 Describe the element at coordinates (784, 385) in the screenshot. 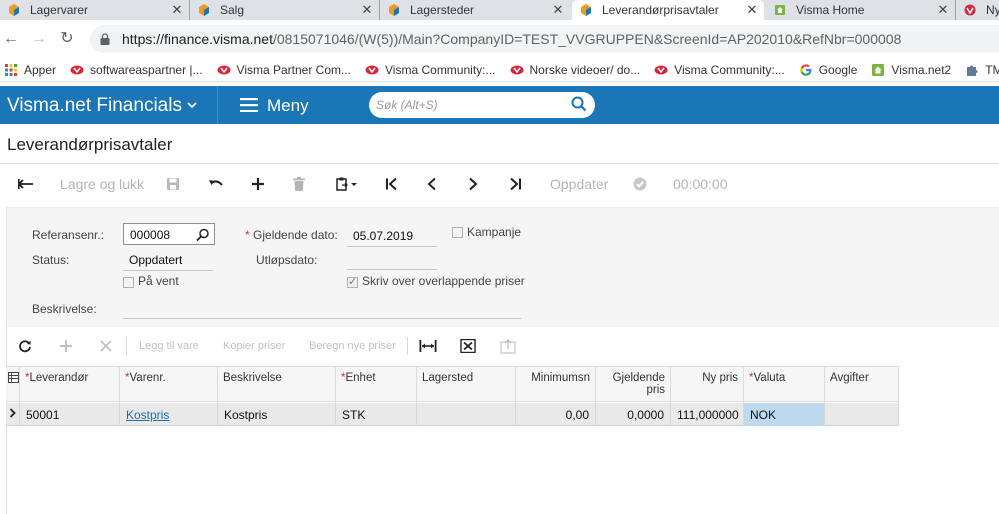

I see `column-header-currency: *Valuta` at that location.